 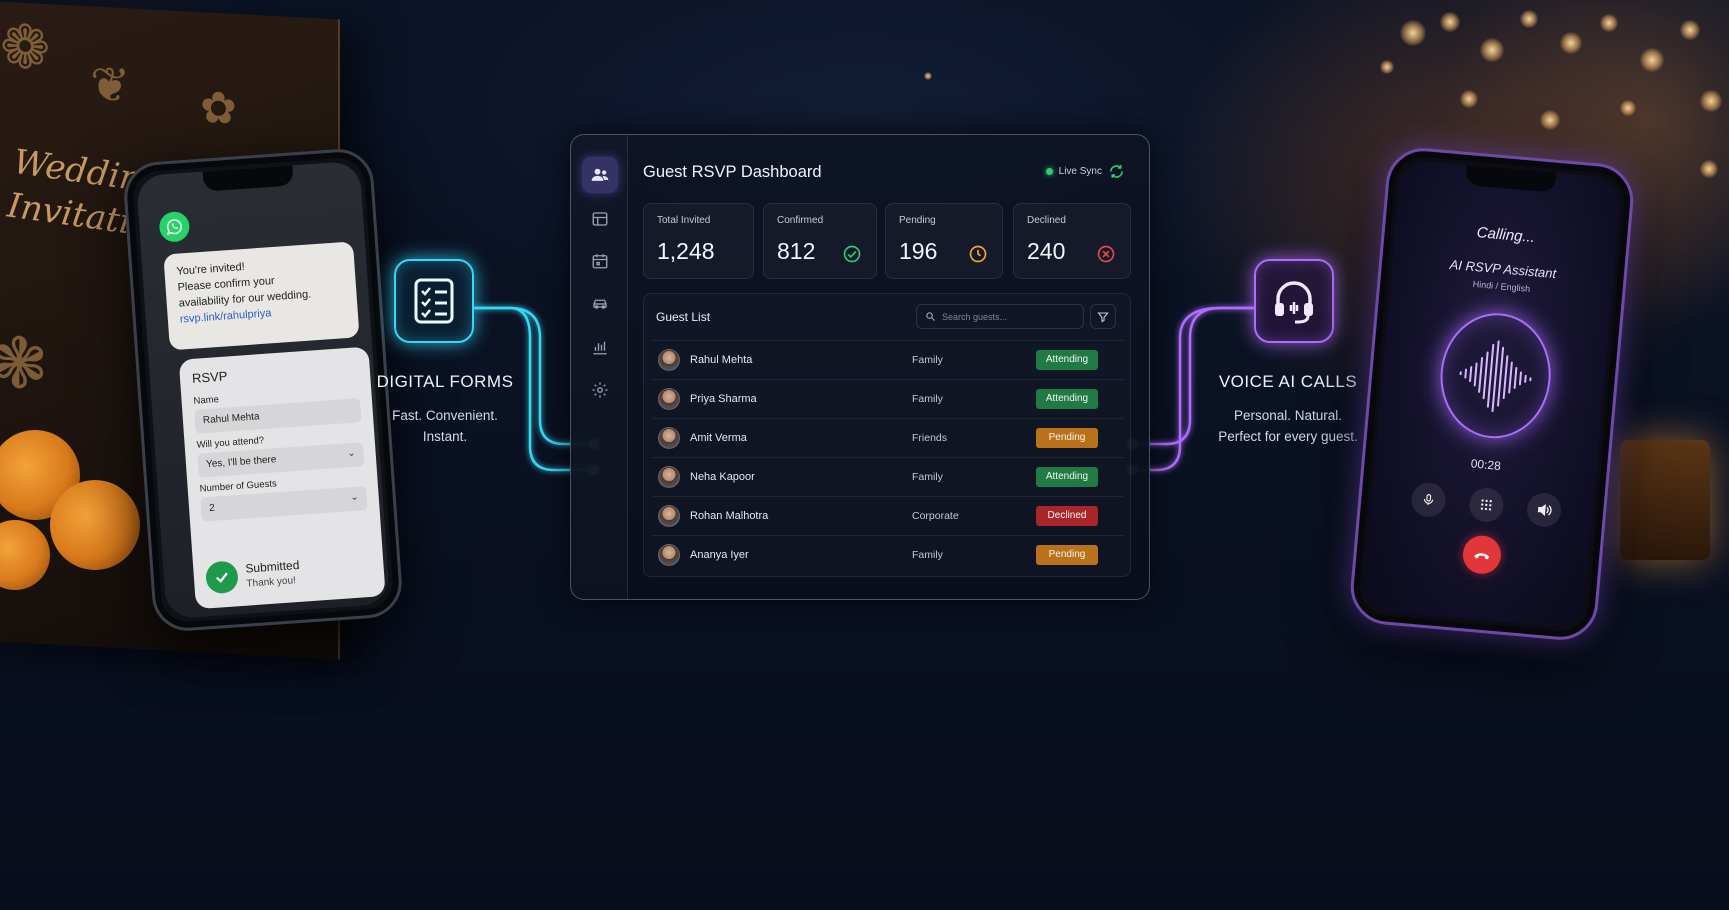 What do you see at coordinates (721, 359) in the screenshot?
I see `guest-name: Rahul Mehta` at bounding box center [721, 359].